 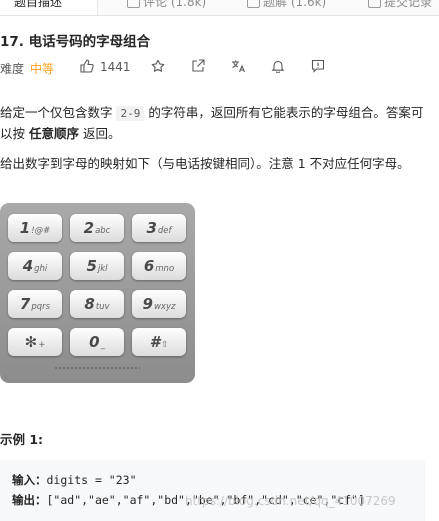 What do you see at coordinates (219, 8) in the screenshot?
I see `tab-bar: 题目描述 评论 (1.8k) 题解 (1.6k) 提交记录` at bounding box center [219, 8].